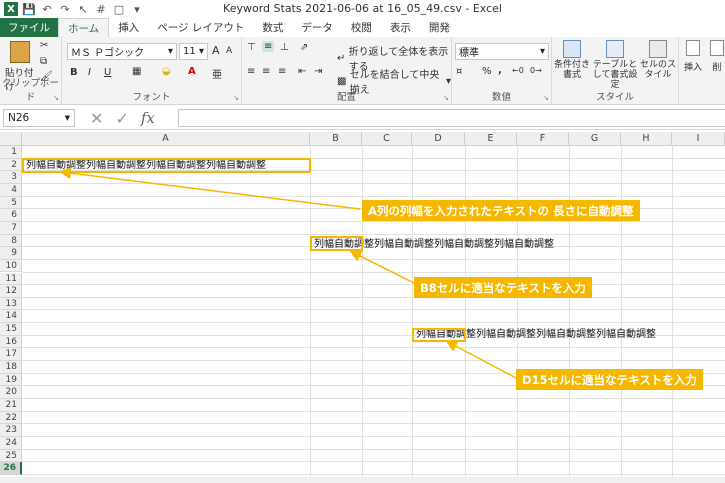 The image size is (725, 483). What do you see at coordinates (536, 70) in the screenshot?
I see `decrease-decimal-icon: 0→` at bounding box center [536, 70].